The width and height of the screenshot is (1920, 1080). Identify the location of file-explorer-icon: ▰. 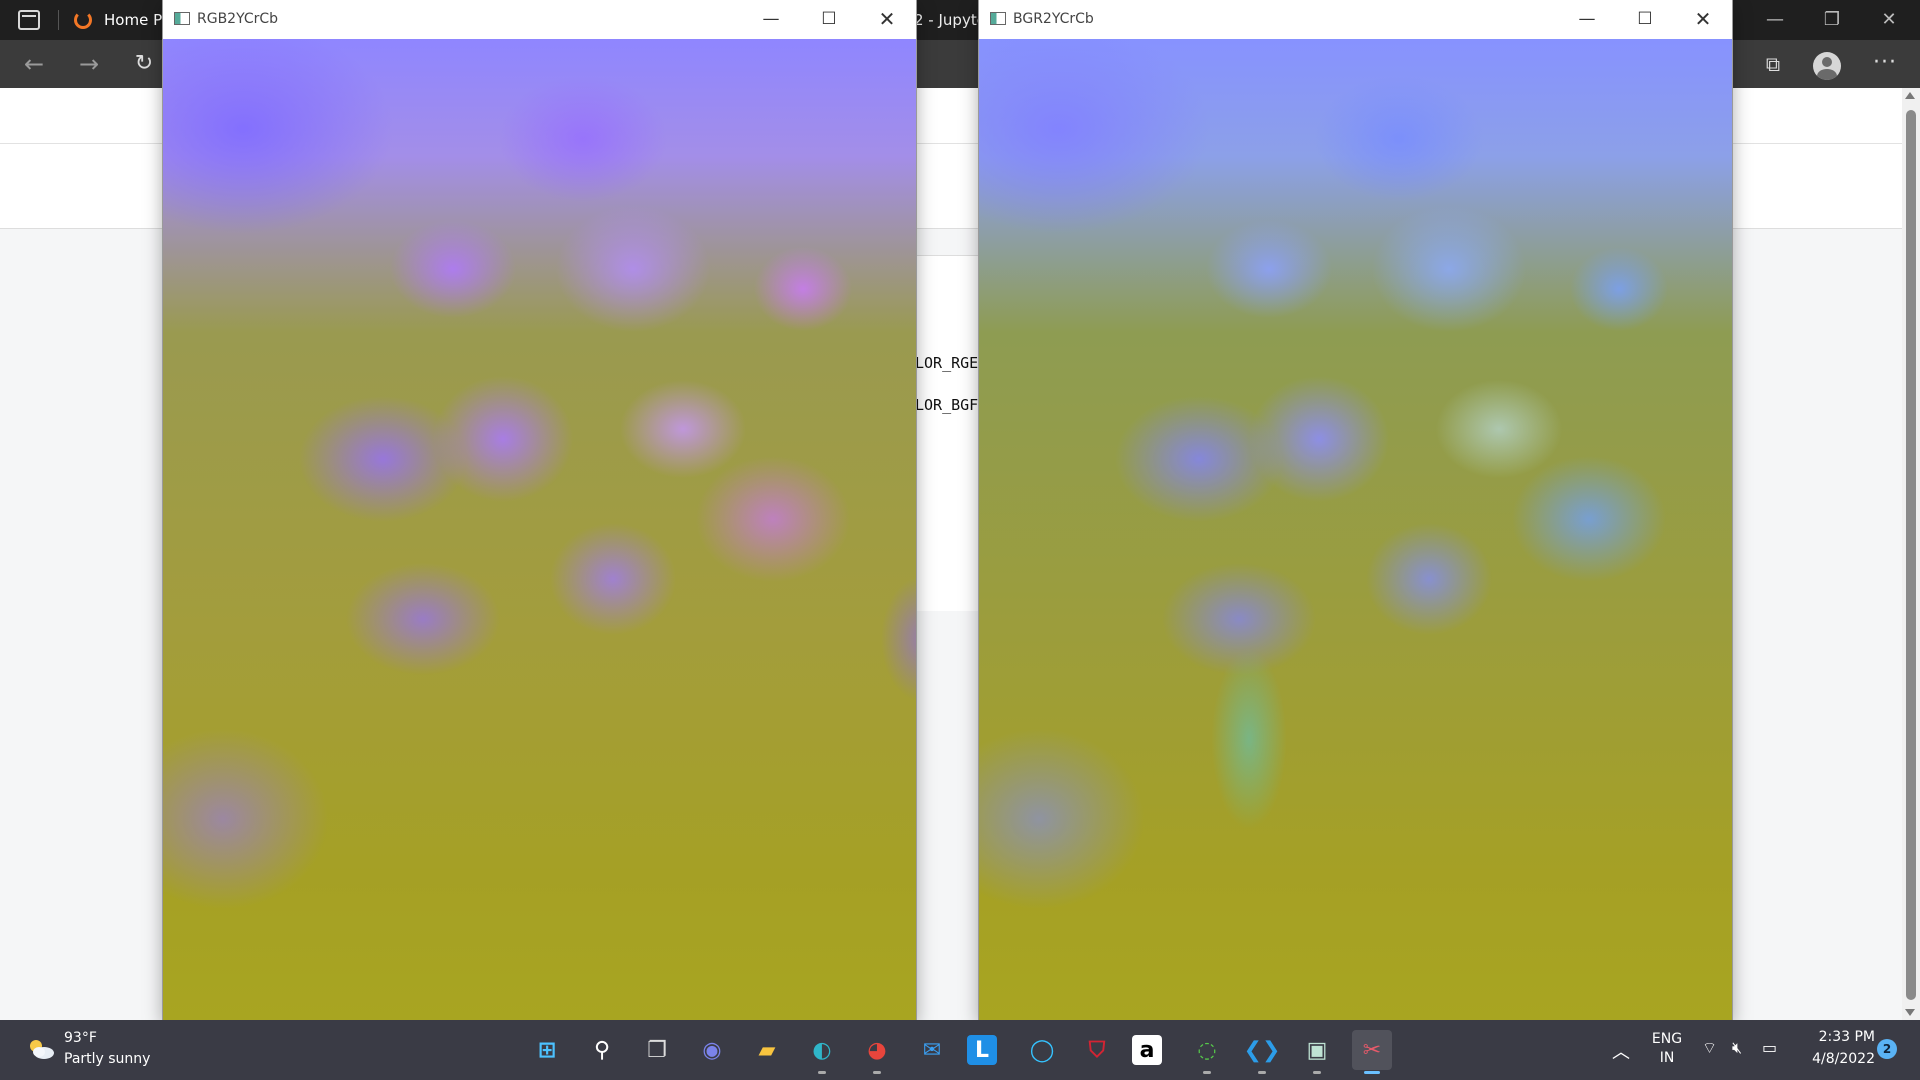
(767, 1050).